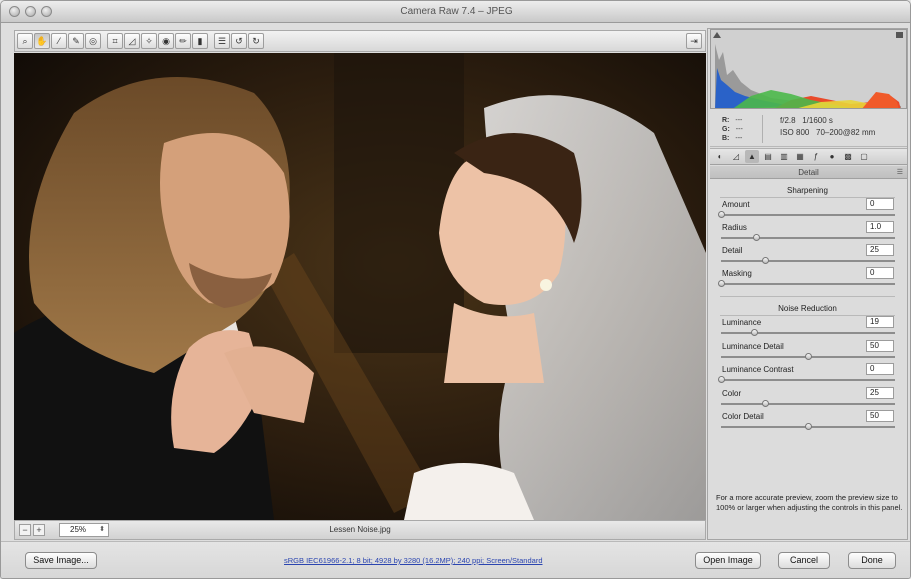 Image resolution: width=911 pixels, height=579 pixels. I want to click on graduated-filter-icon: ▮, so click(200, 41).